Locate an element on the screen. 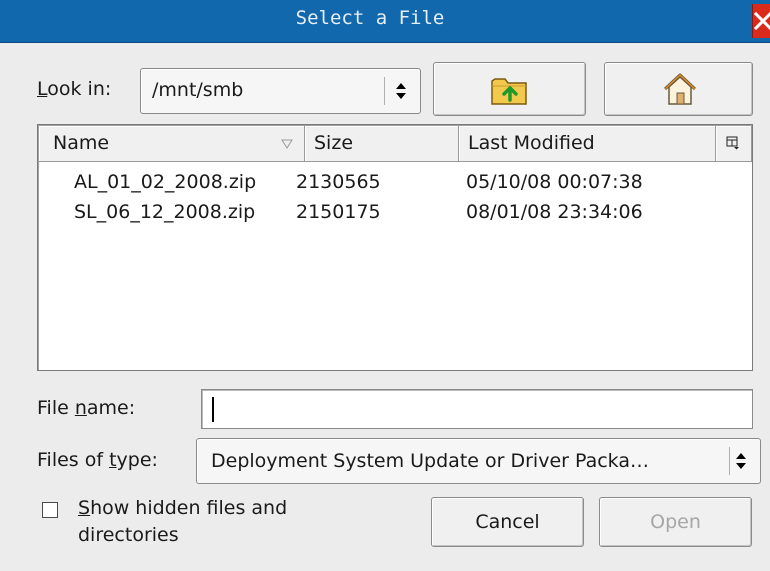 The image size is (770, 571). open-button: Open is located at coordinates (675, 522).